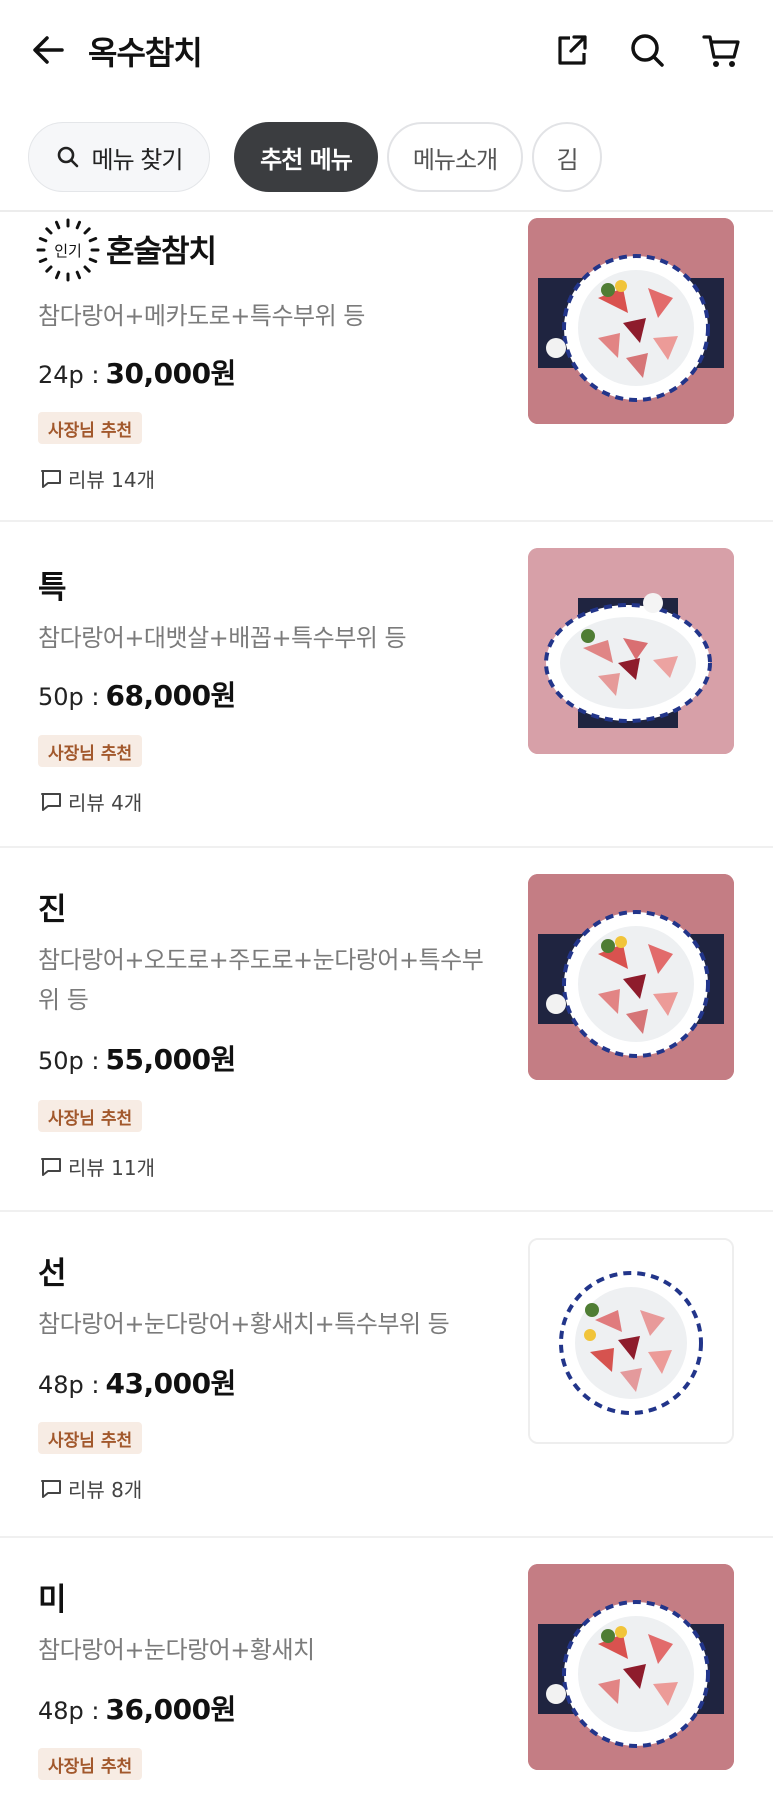 The width and height of the screenshot is (773, 1794). I want to click on menu-desc: 참다랑어+눈다랑어+황새치+특수부위 등, so click(244, 1324).